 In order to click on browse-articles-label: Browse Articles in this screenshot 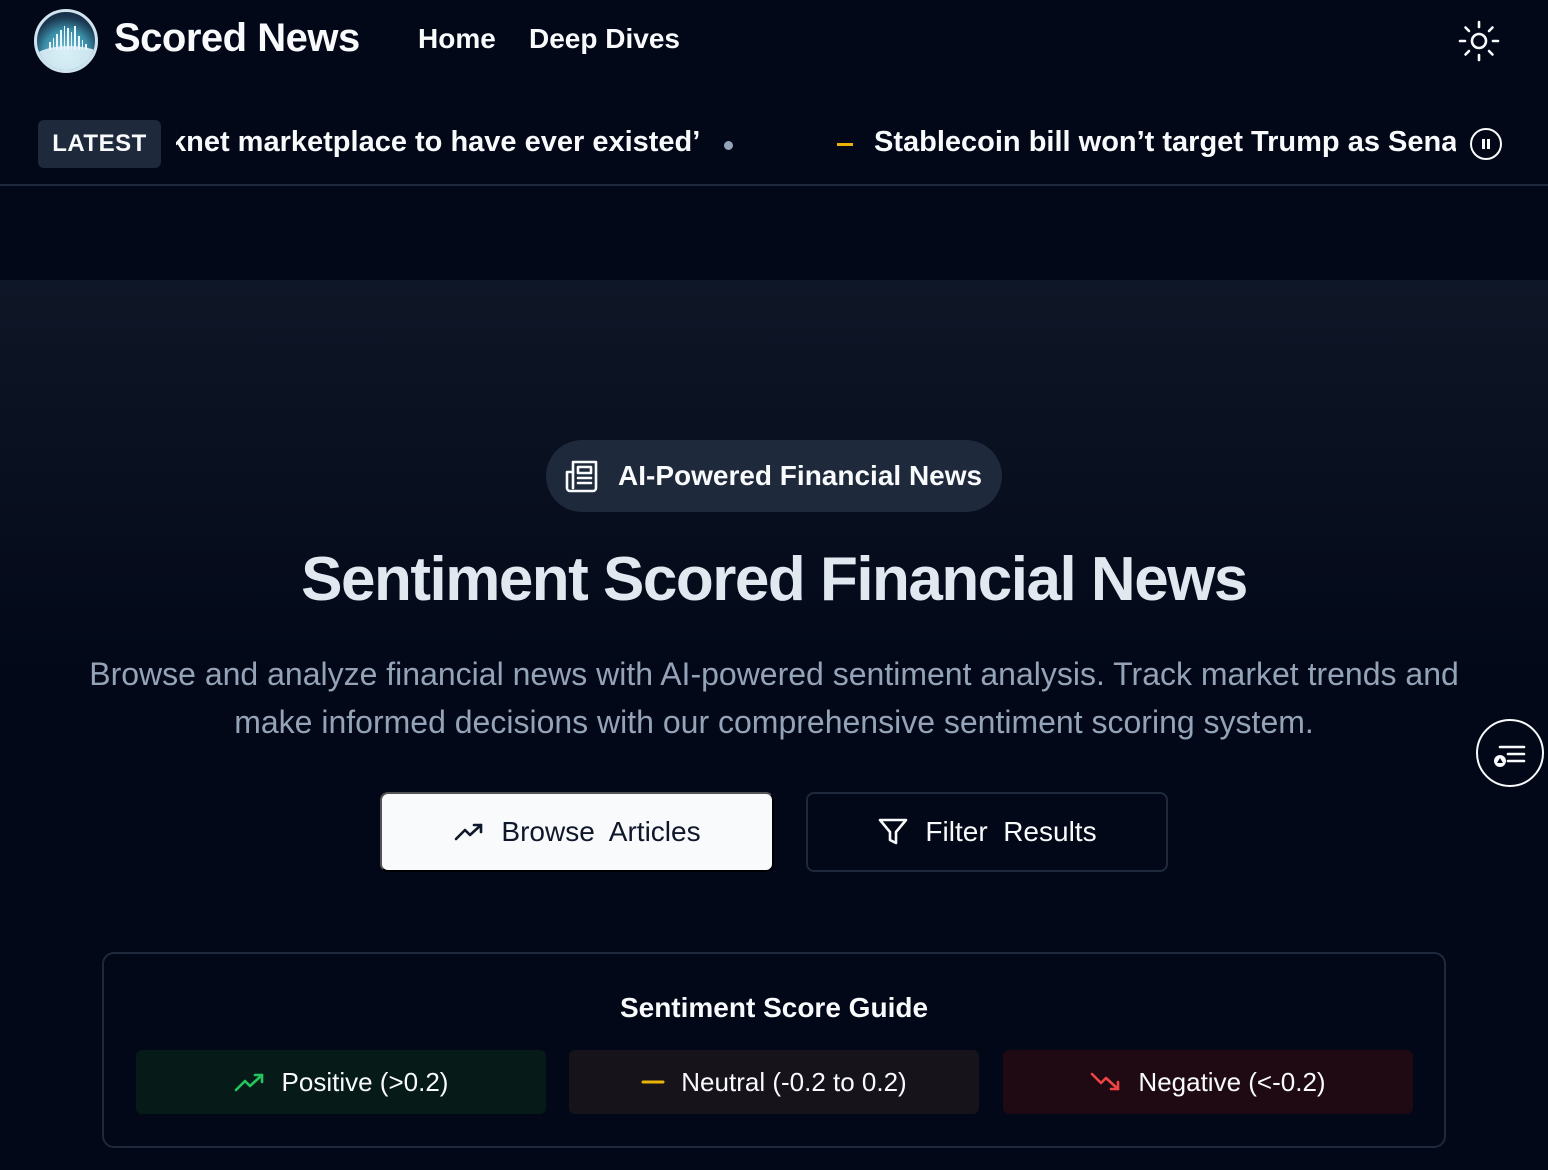, I will do `click(601, 831)`.